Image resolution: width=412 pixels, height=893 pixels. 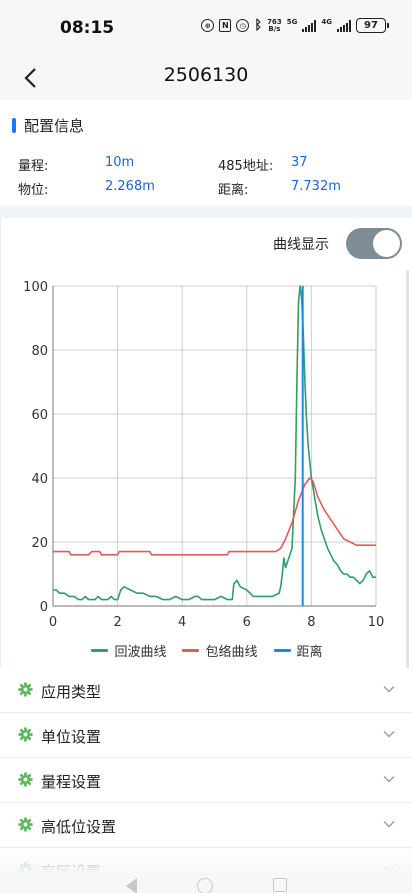 What do you see at coordinates (131, 885) in the screenshot?
I see `nav-back-icon` at bounding box center [131, 885].